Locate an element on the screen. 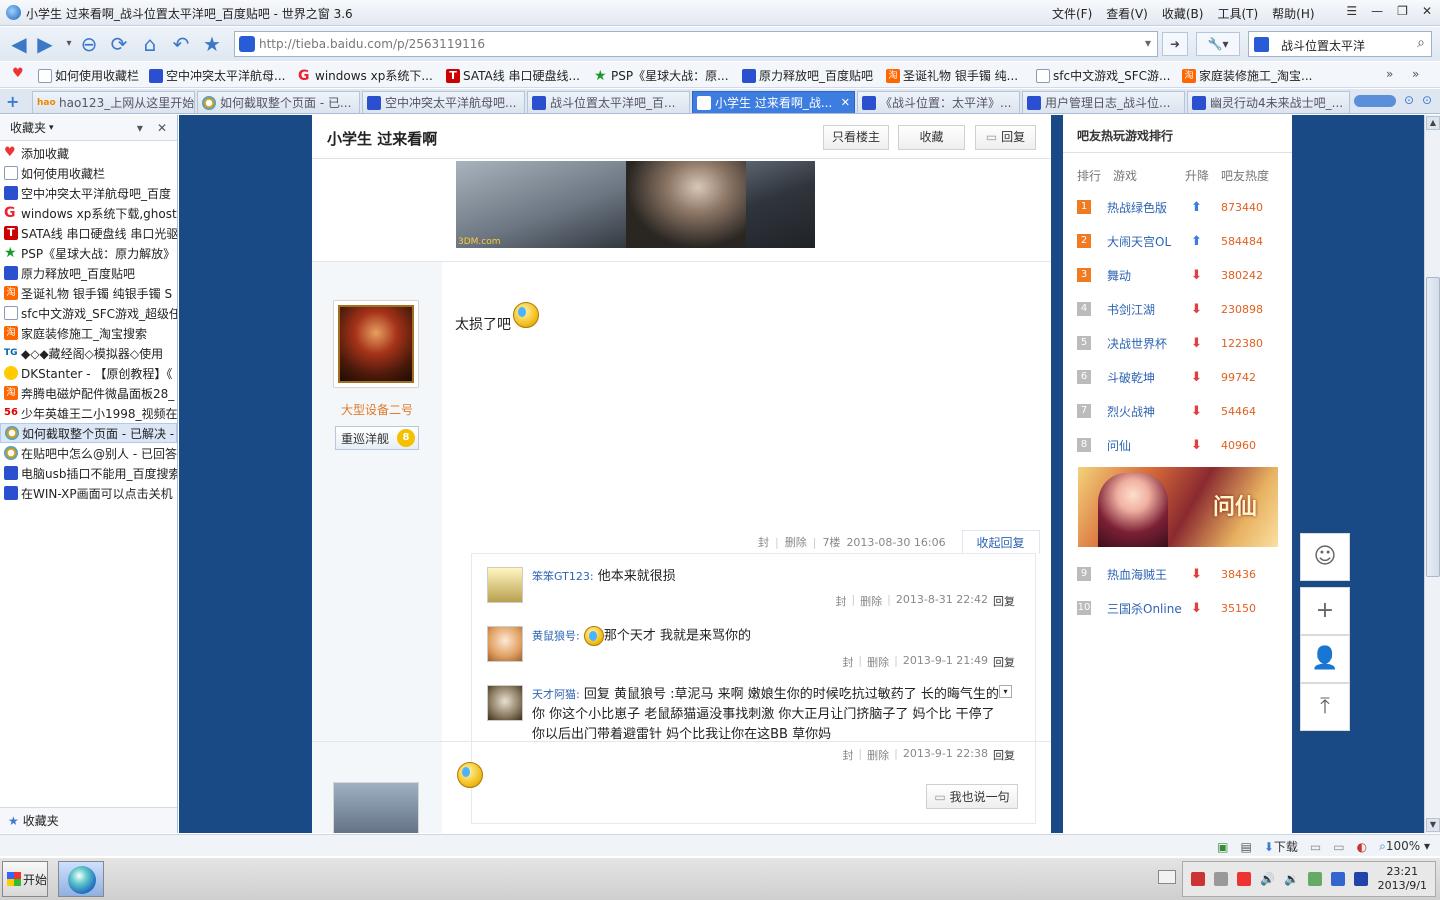  scroll-down-icon: ▼ is located at coordinates (1433, 825).